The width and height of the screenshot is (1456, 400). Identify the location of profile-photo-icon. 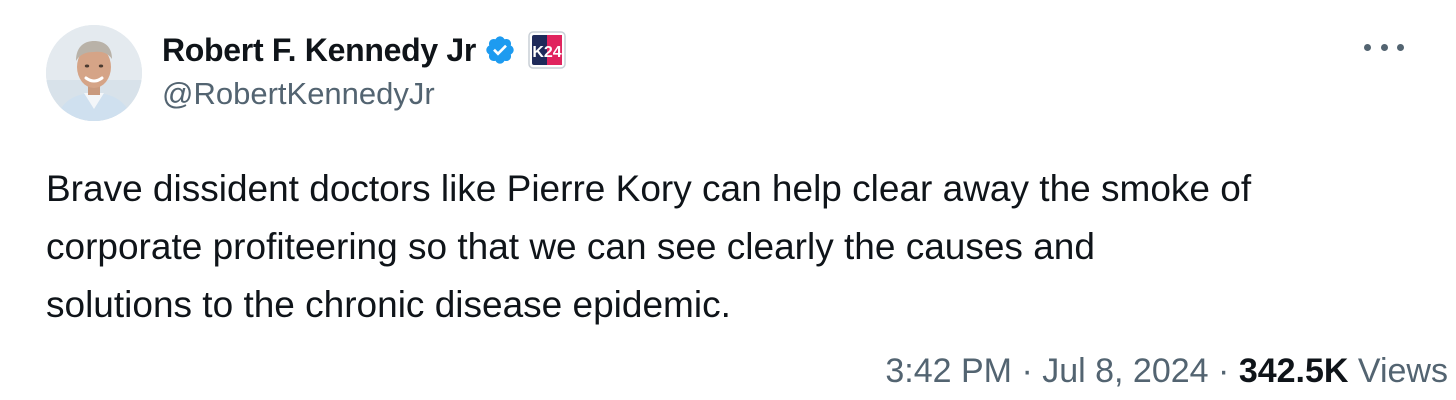
(94, 73).